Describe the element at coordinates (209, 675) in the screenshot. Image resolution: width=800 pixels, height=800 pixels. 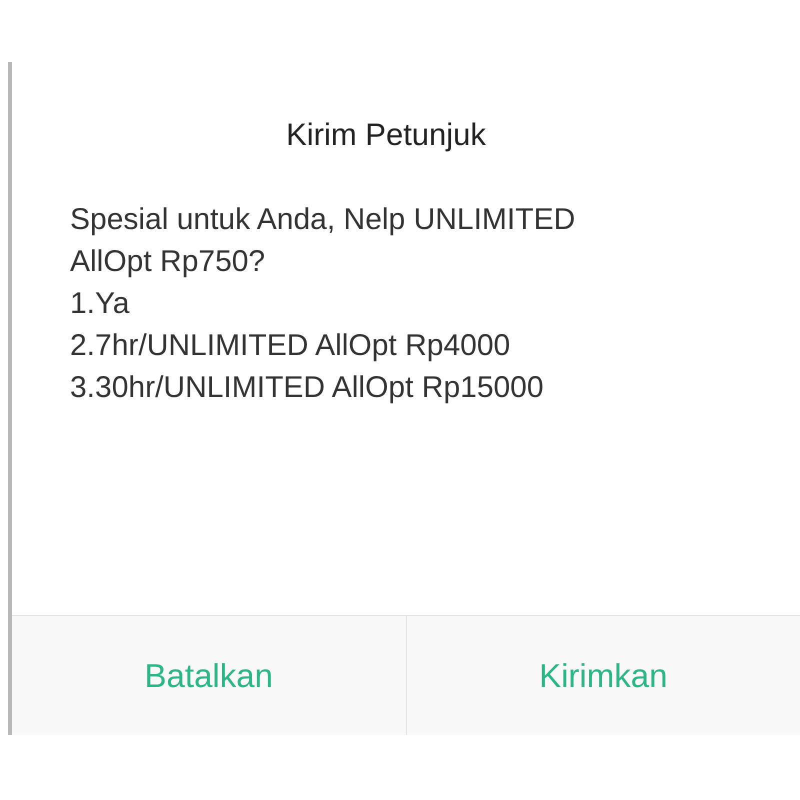
I see `cancel-button: Batalkan` at that location.